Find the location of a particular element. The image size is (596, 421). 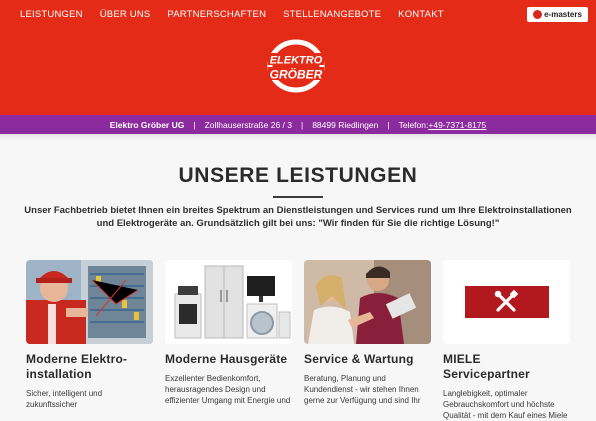

company-name: Elektro Gröber UG is located at coordinates (147, 124).